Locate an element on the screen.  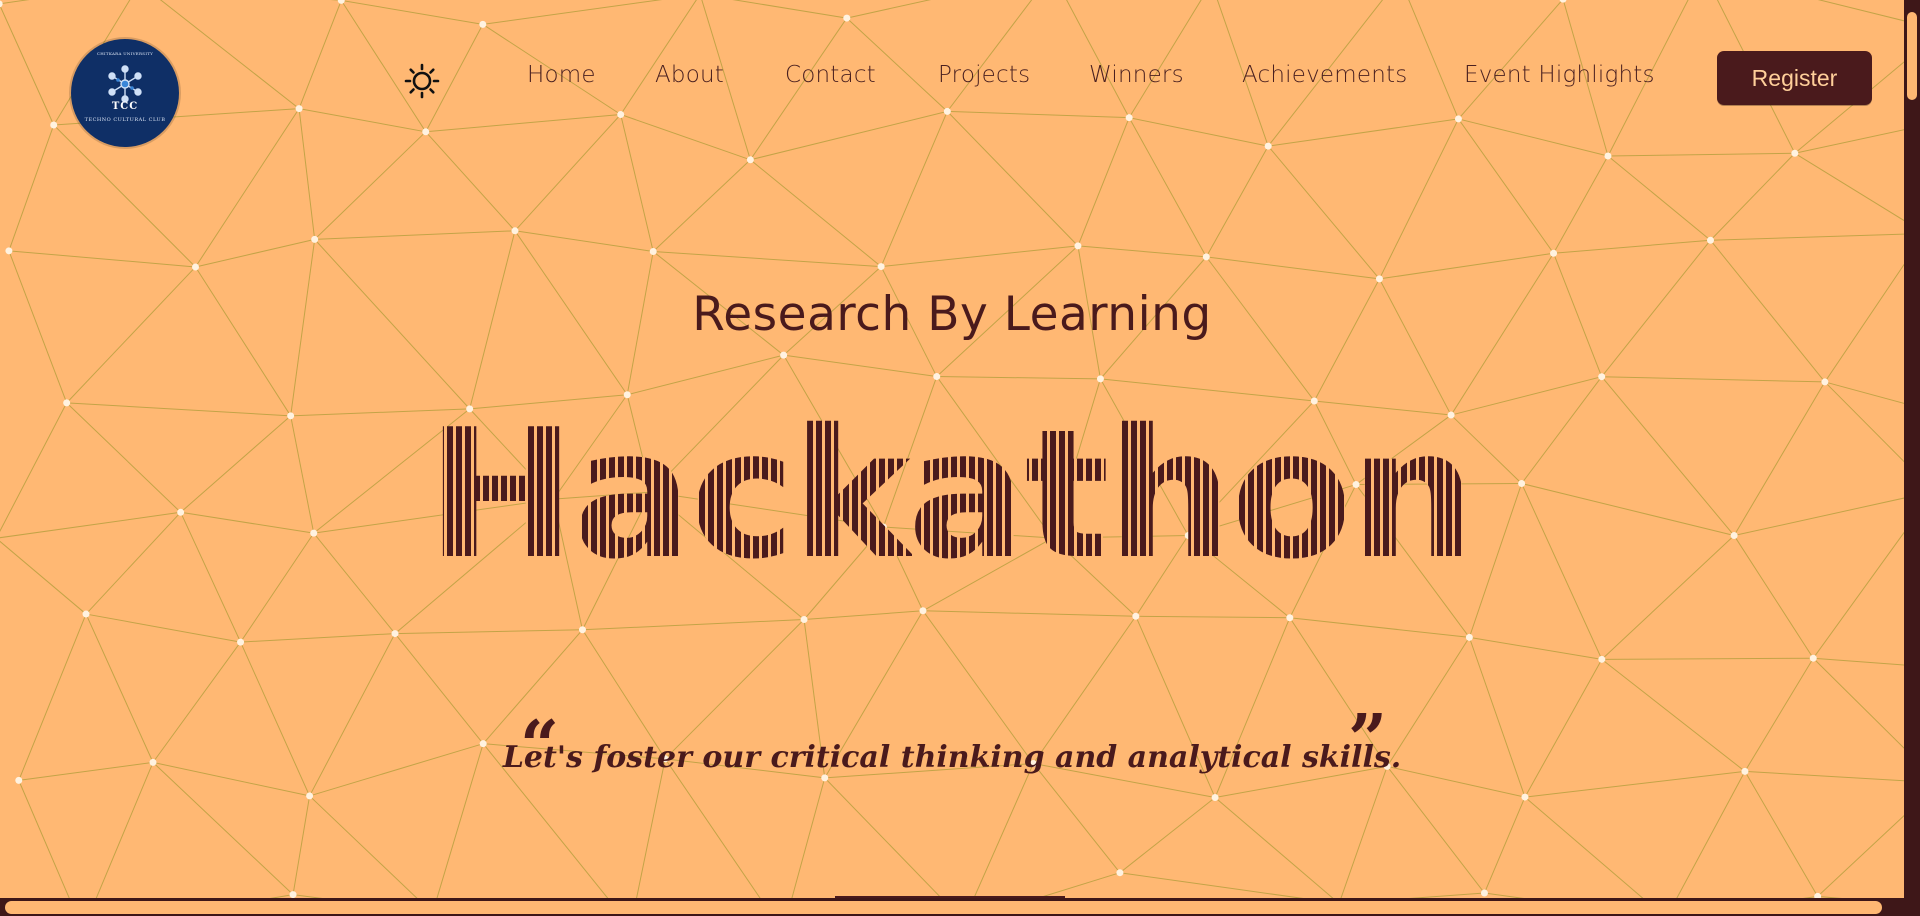
logo-abbreviation: TCC is located at coordinates (125, 106).